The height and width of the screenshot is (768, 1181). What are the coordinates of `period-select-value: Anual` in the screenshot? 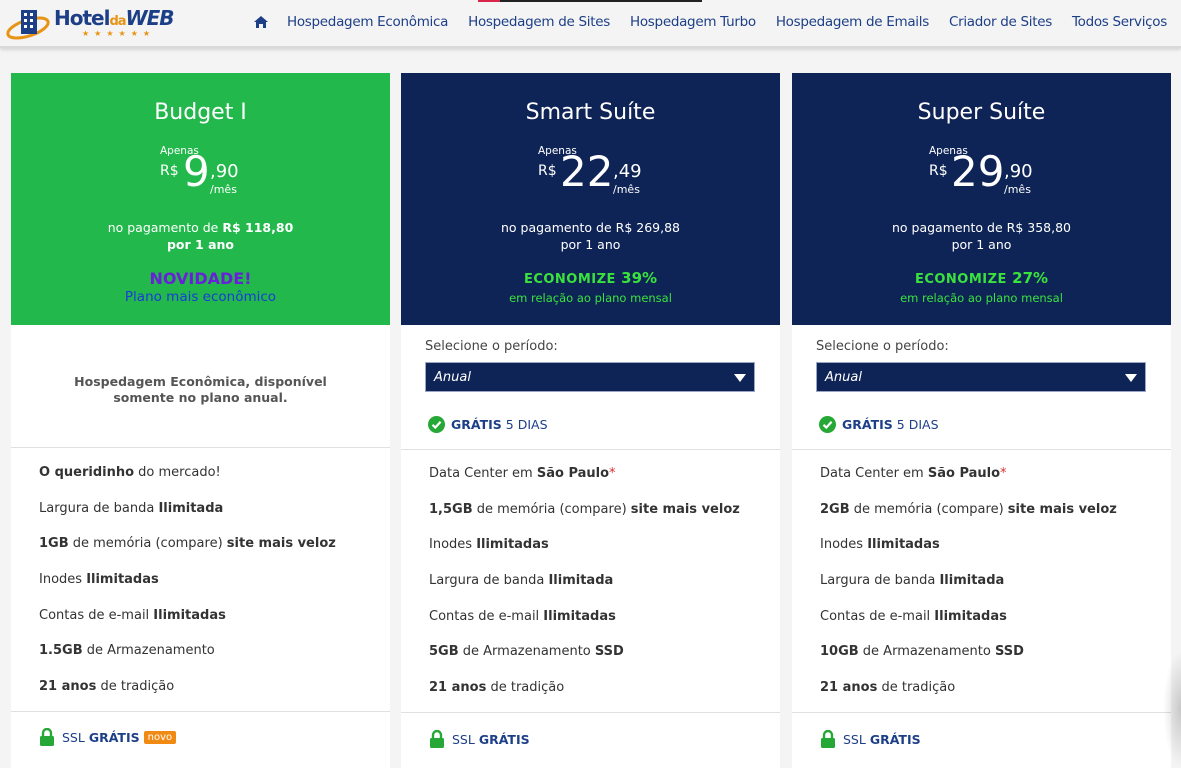 It's located at (452, 377).